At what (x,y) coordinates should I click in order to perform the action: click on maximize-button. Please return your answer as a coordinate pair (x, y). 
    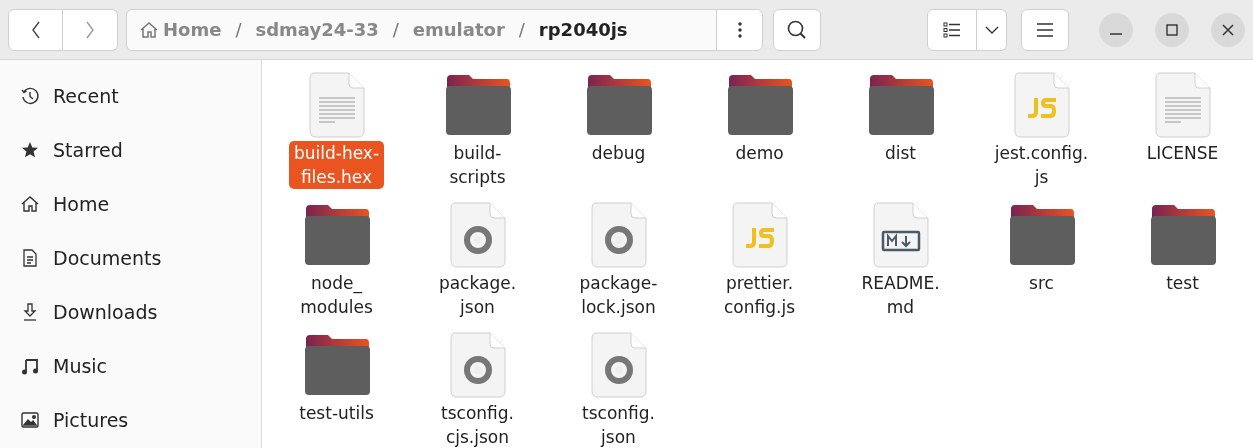
    Looking at the image, I should click on (1172, 29).